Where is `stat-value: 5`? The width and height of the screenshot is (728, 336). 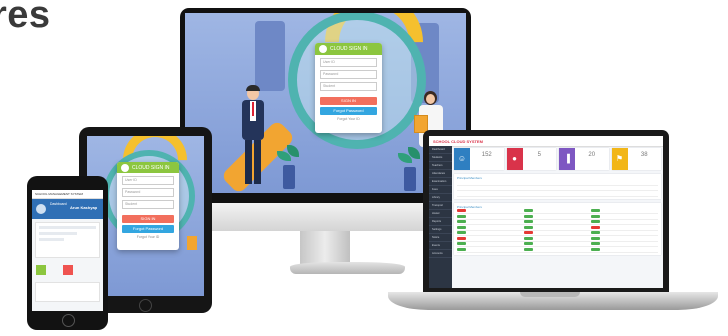
stat-value: 5 is located at coordinates (539, 155).